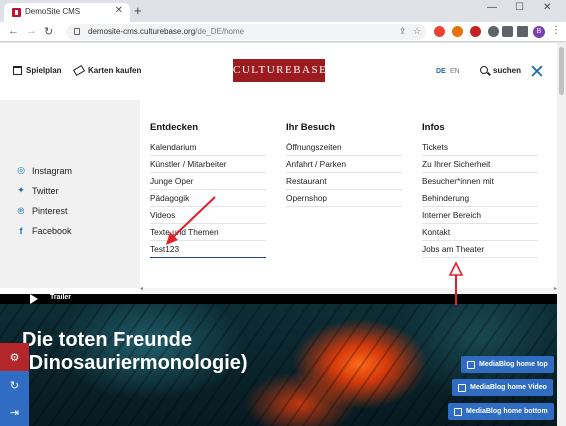  I want to click on lang-de-link: DE, so click(441, 71).